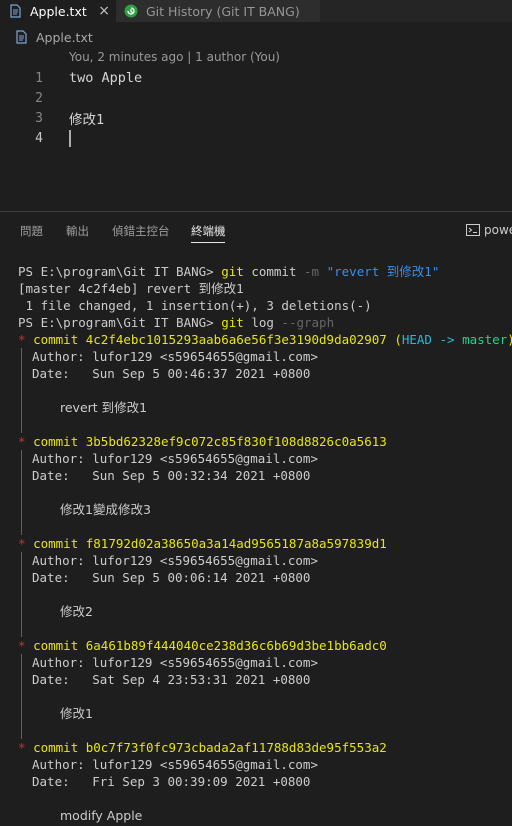 Image resolution: width=512 pixels, height=826 pixels. What do you see at coordinates (131, 11) in the screenshot?
I see `git-history-icon` at bounding box center [131, 11].